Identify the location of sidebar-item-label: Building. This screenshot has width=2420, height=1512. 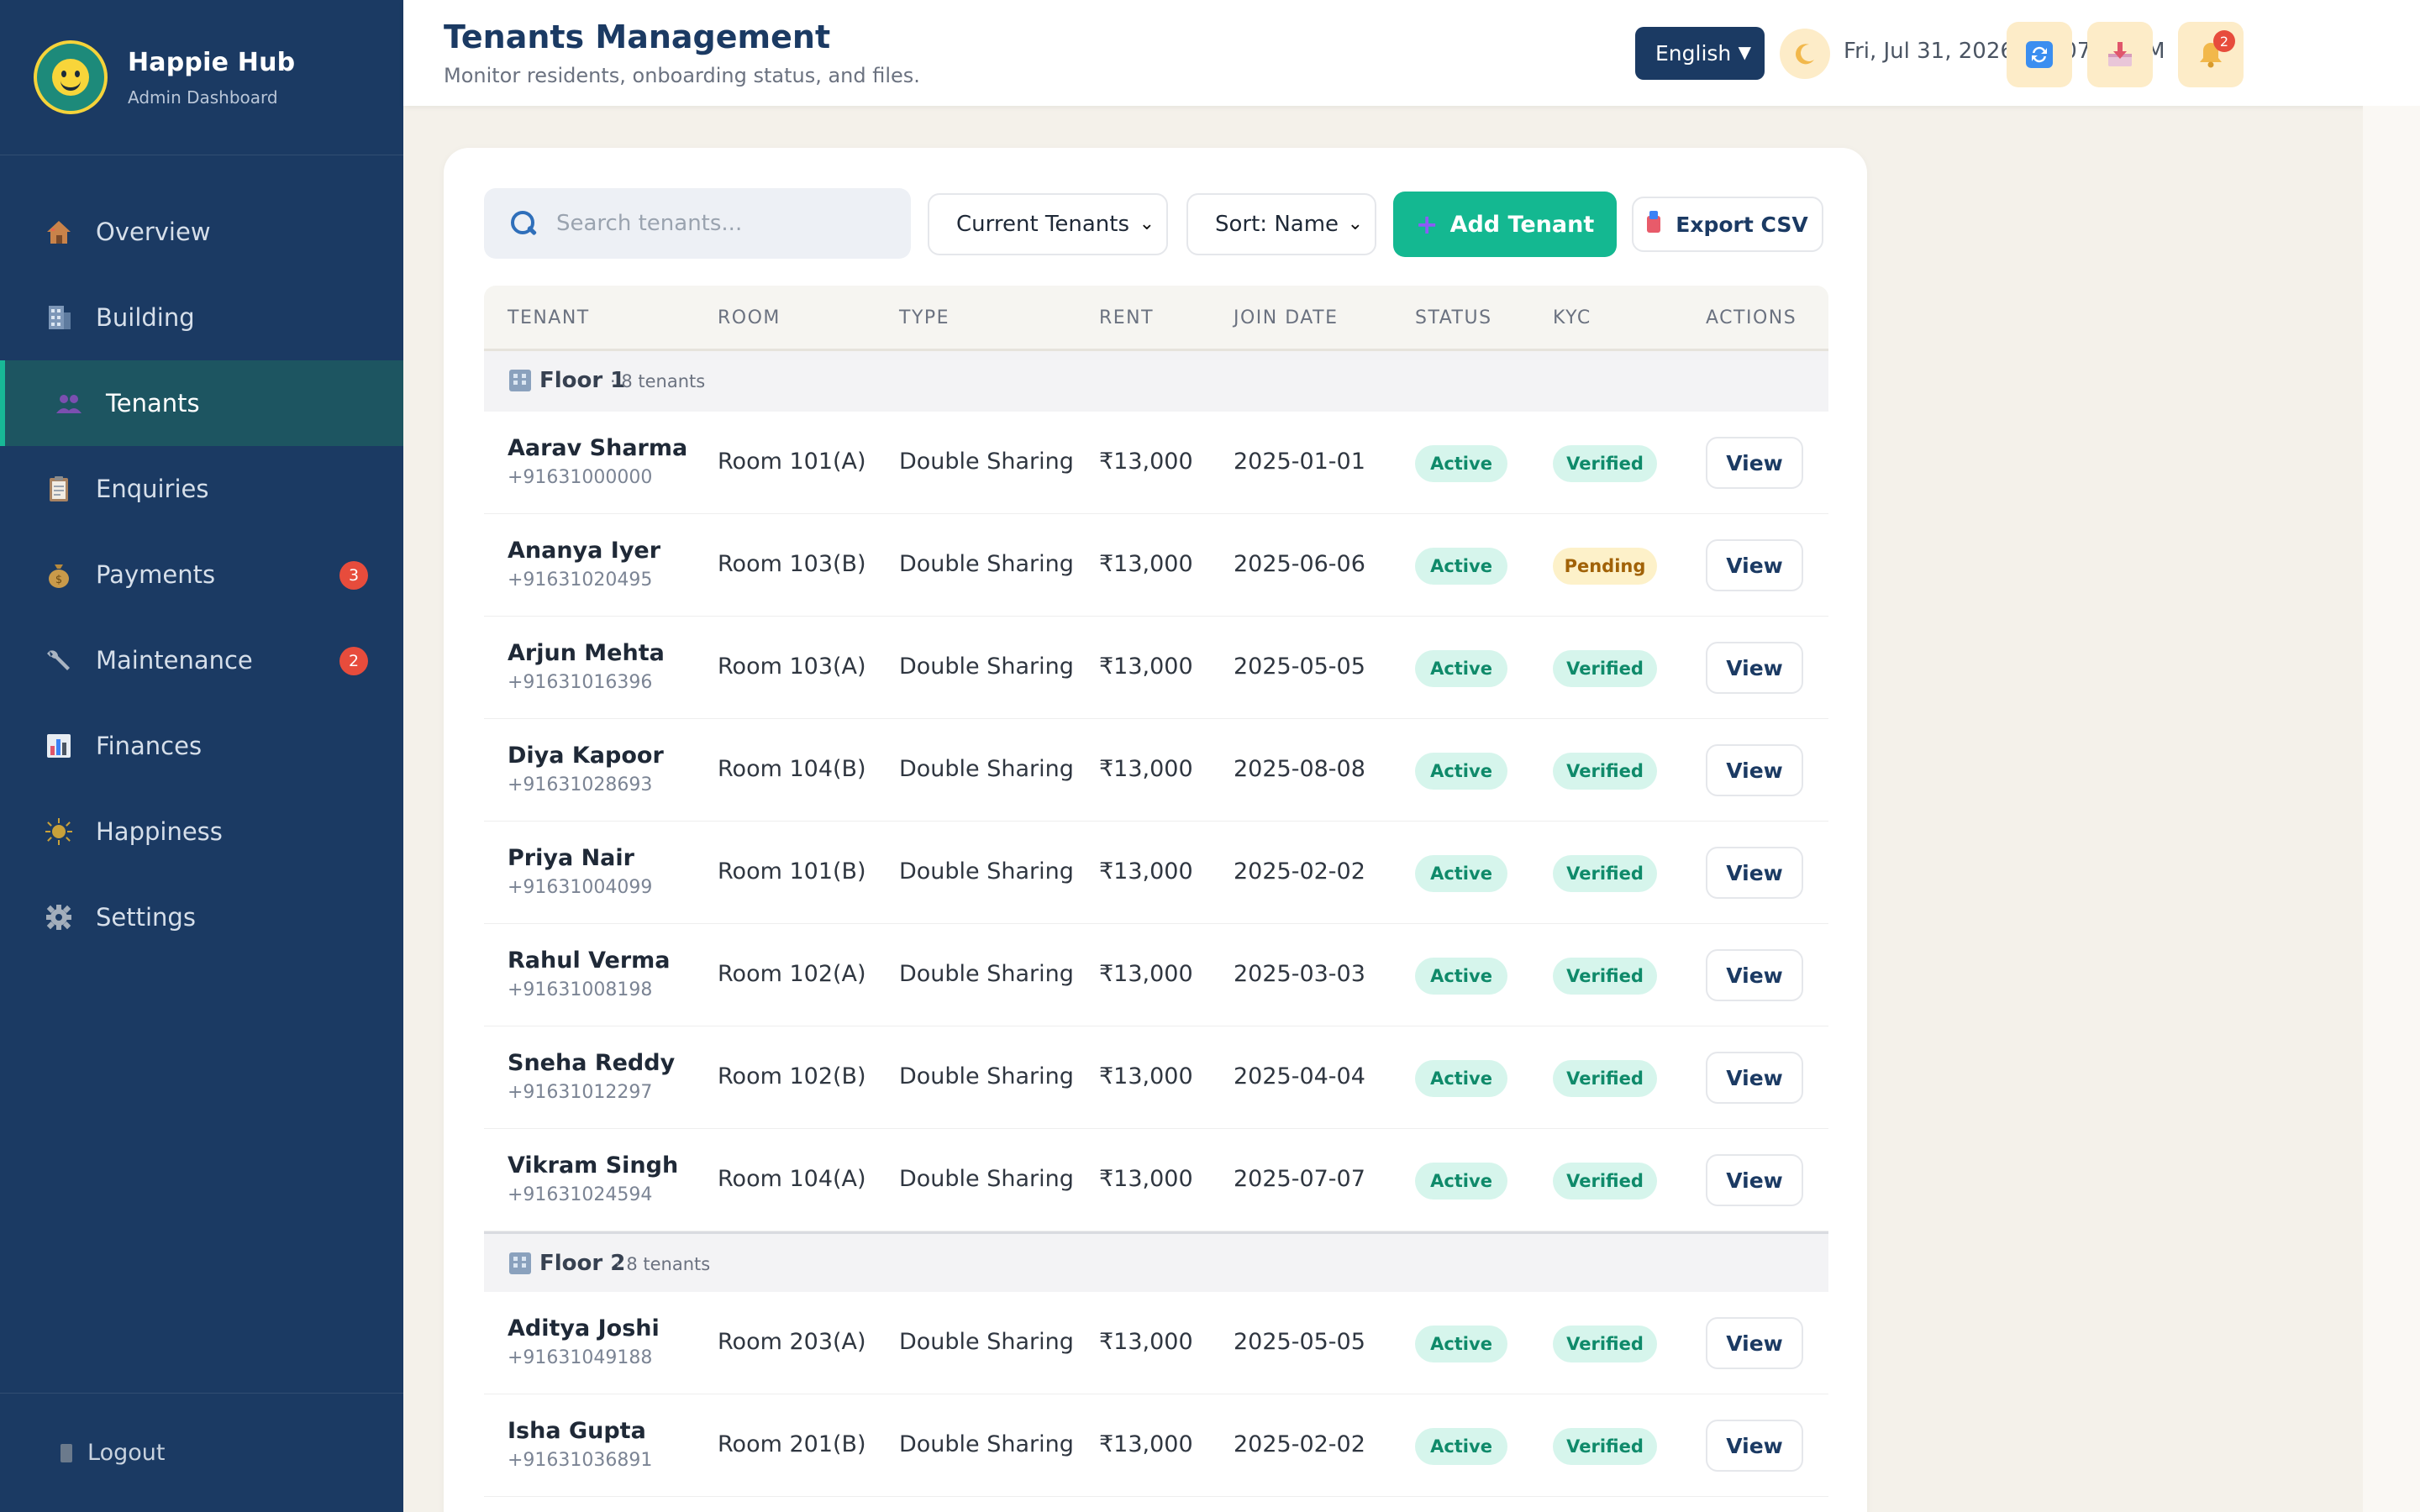
(146, 317).